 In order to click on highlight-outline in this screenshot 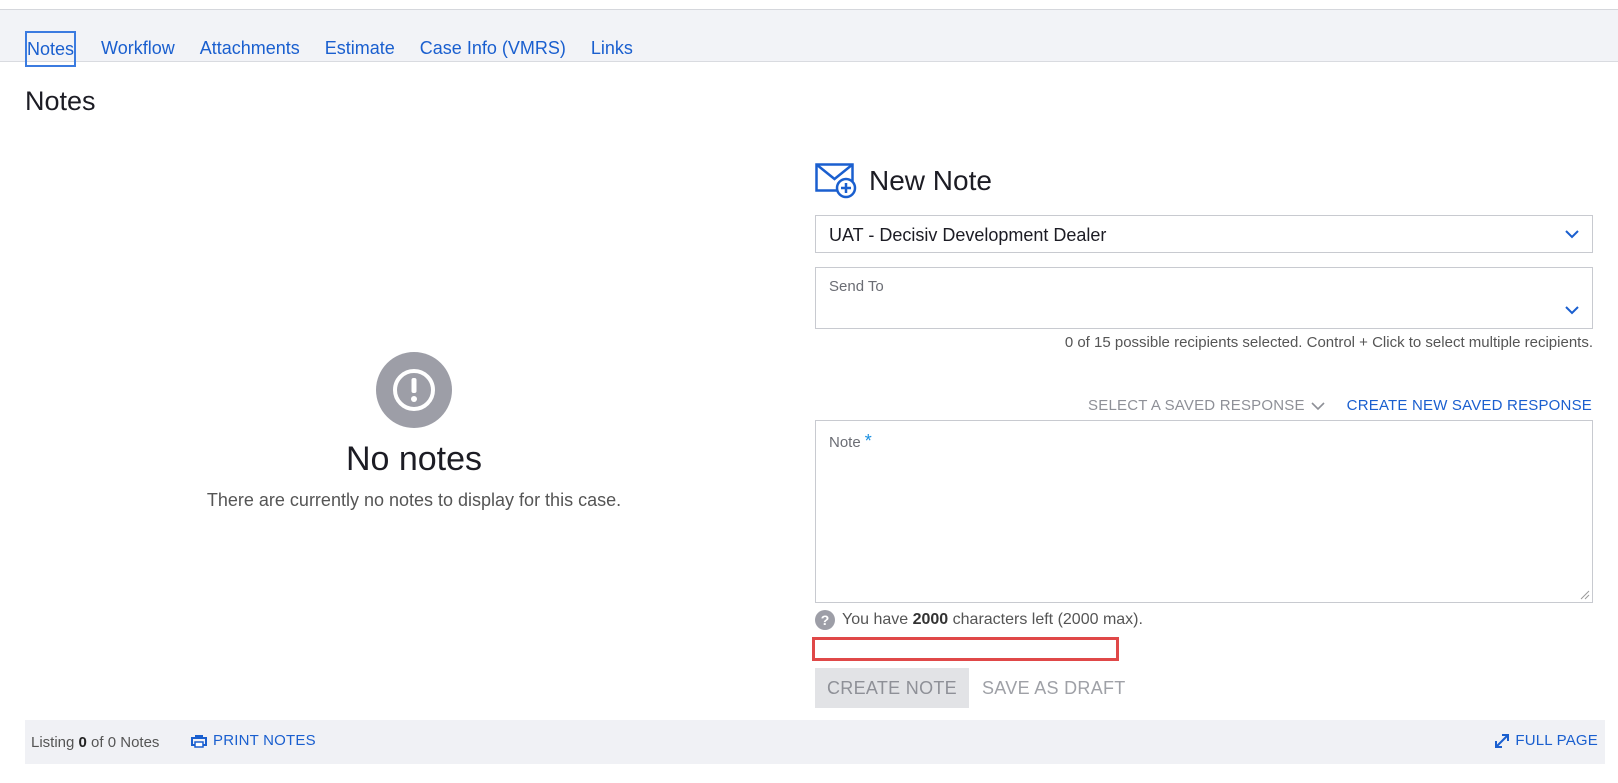, I will do `click(965, 649)`.